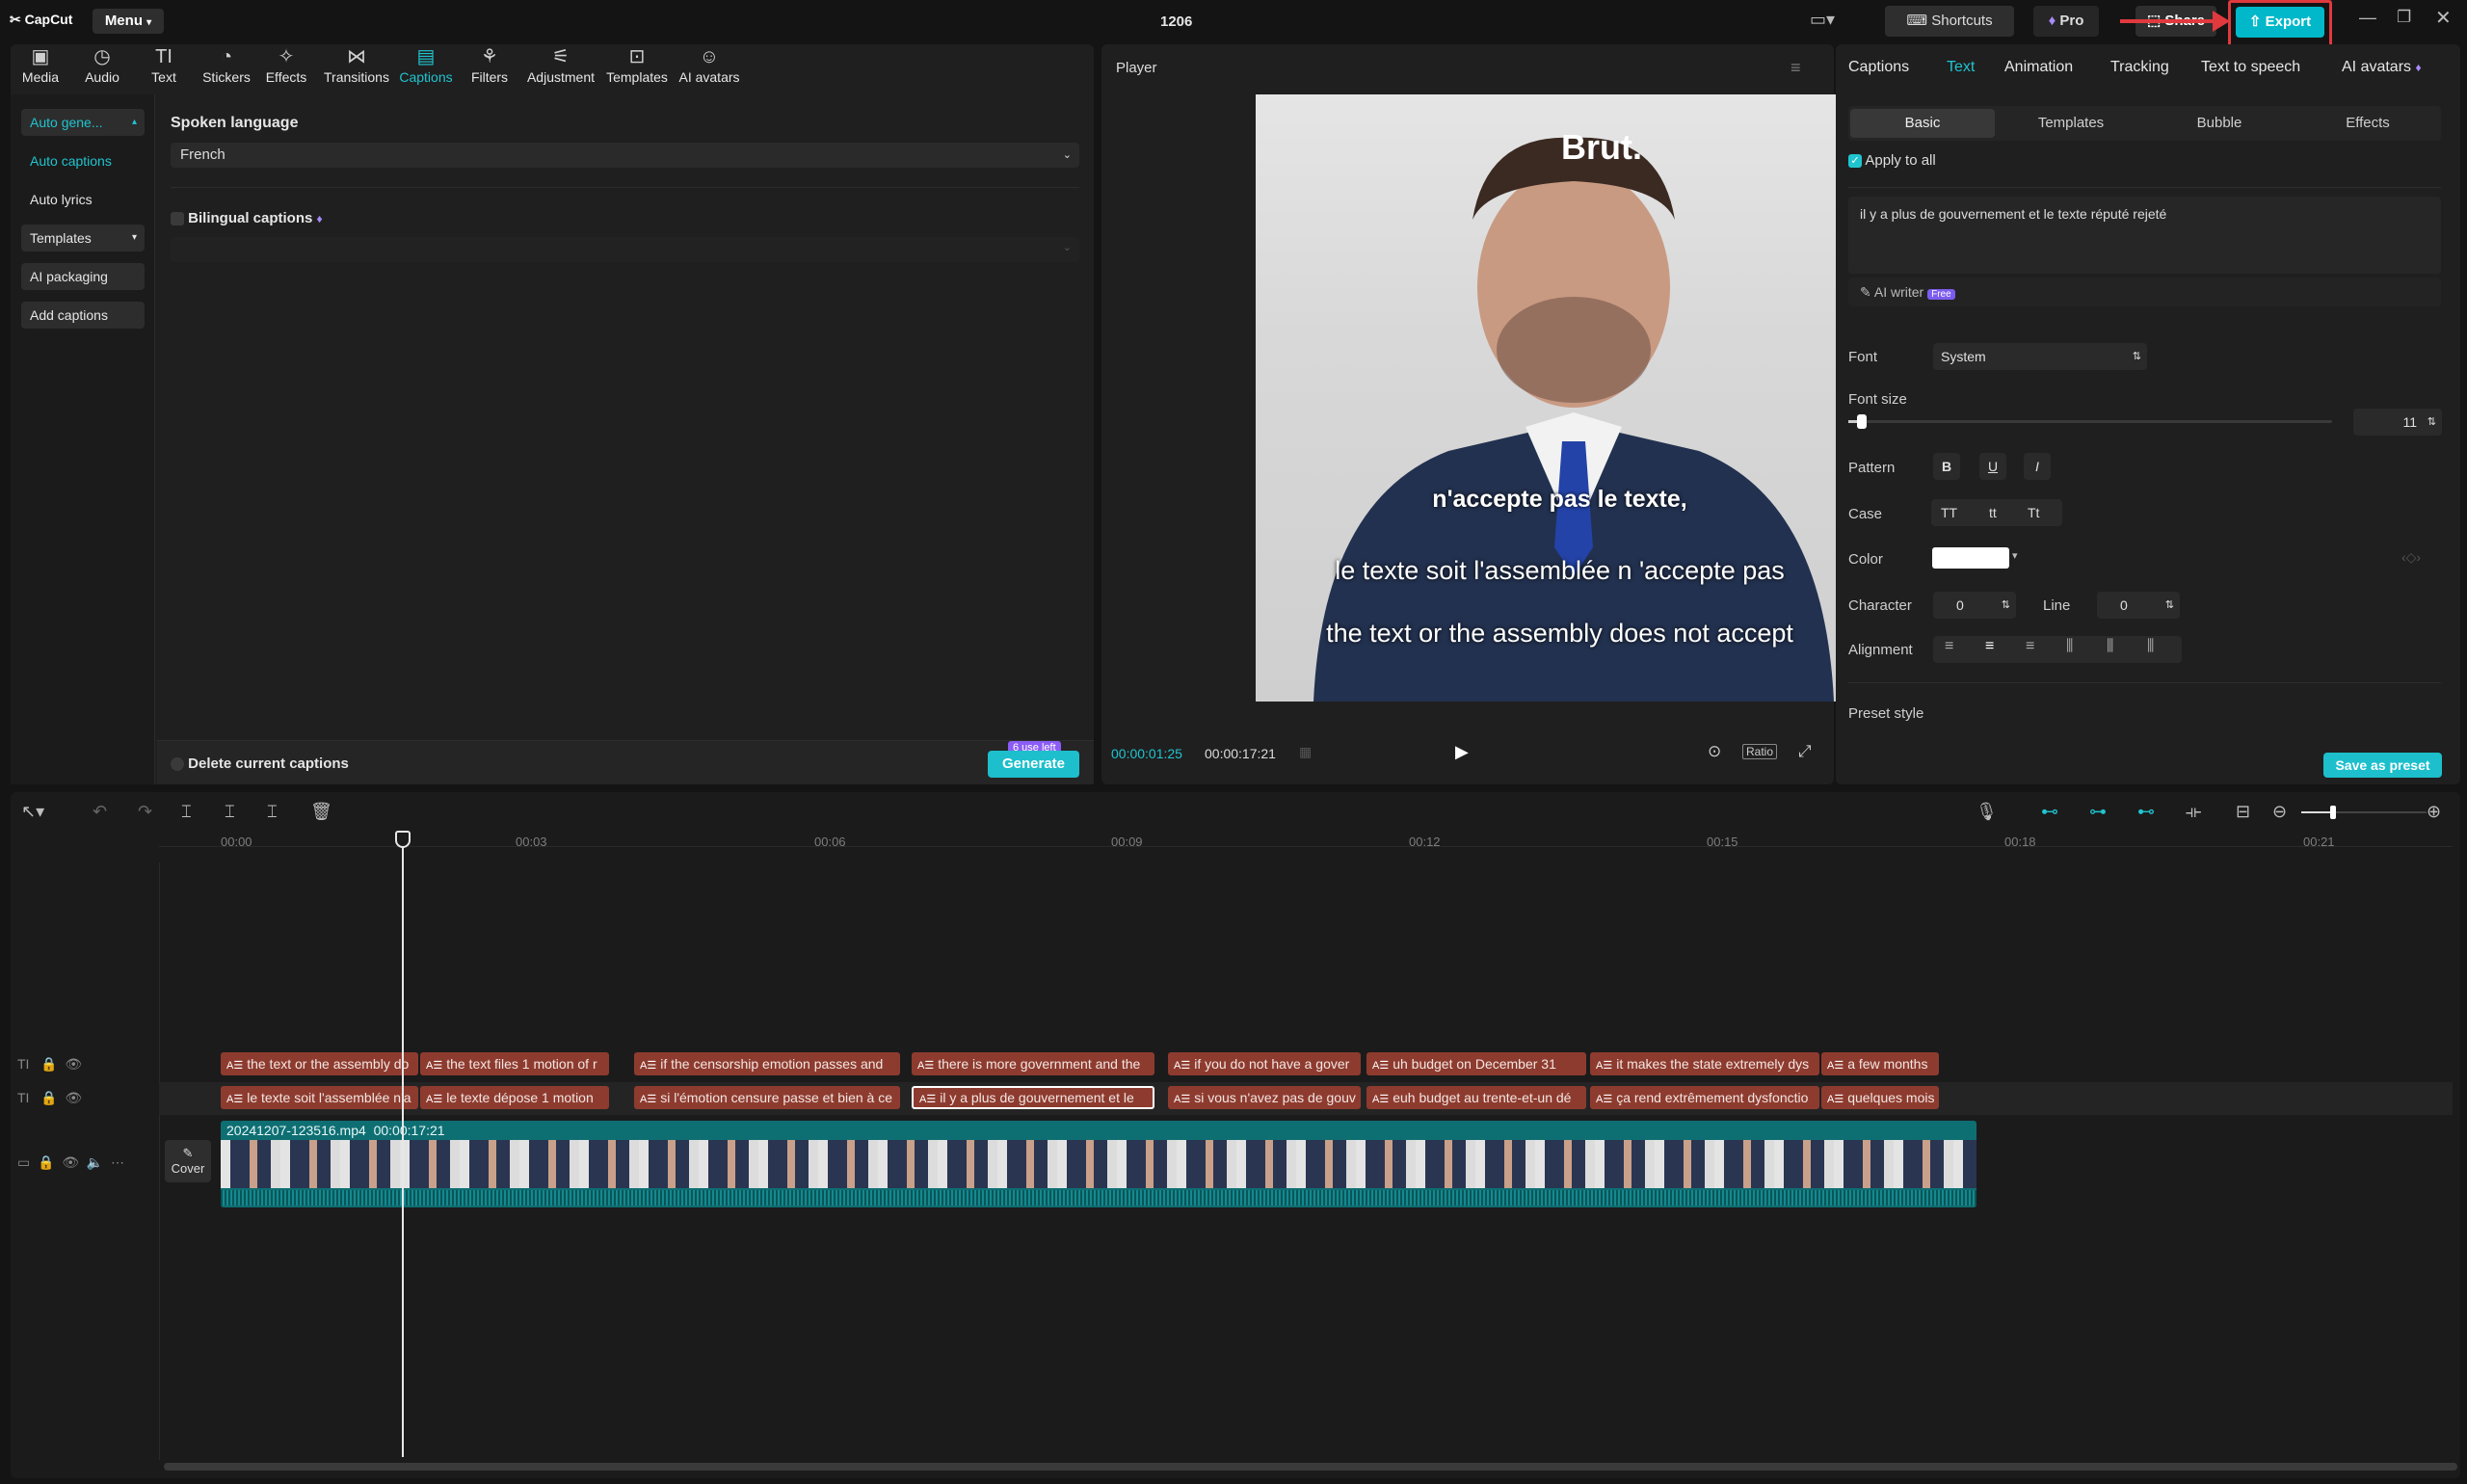 Image resolution: width=2467 pixels, height=1484 pixels. Describe the element at coordinates (2434, 812) in the screenshot. I see `zoom-in-icon: ⊕` at that location.